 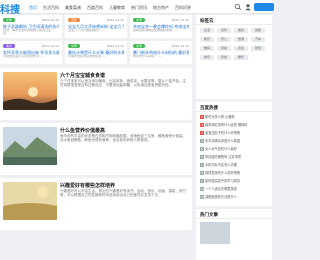 I want to click on tag-item: 百科, so click(x=224, y=30).